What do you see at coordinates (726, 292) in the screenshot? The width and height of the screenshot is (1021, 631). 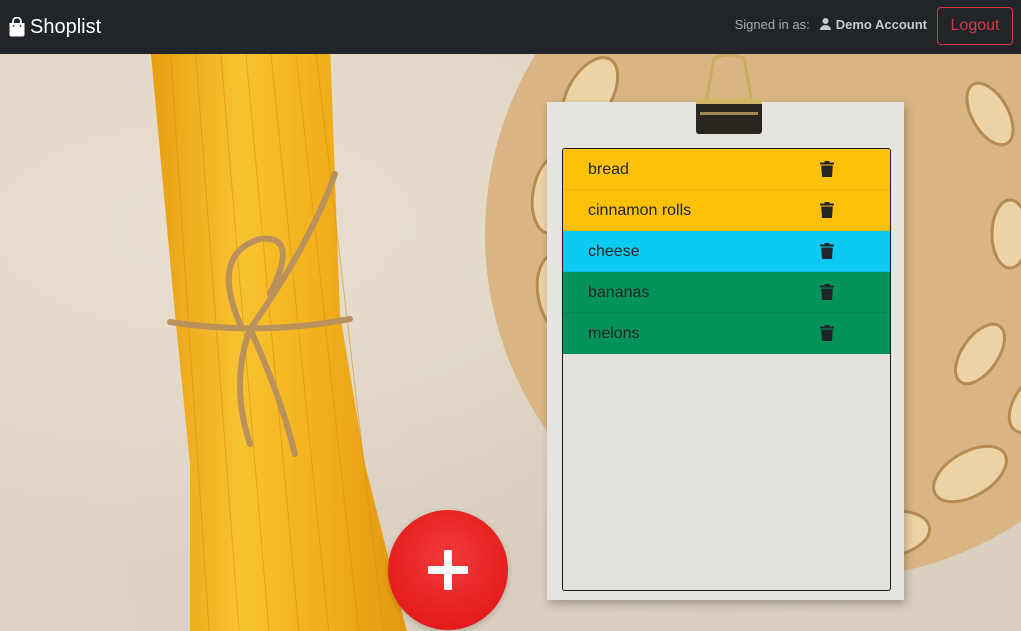 I see `list-item: bananas` at bounding box center [726, 292].